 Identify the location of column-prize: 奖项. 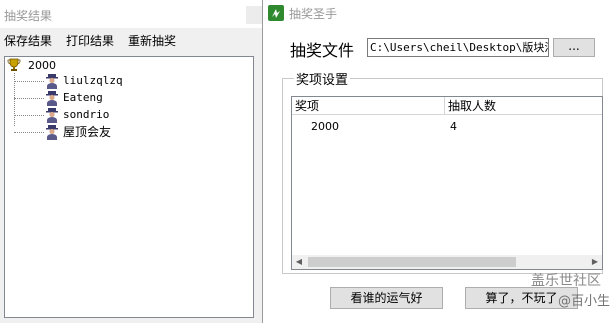
(368, 106).